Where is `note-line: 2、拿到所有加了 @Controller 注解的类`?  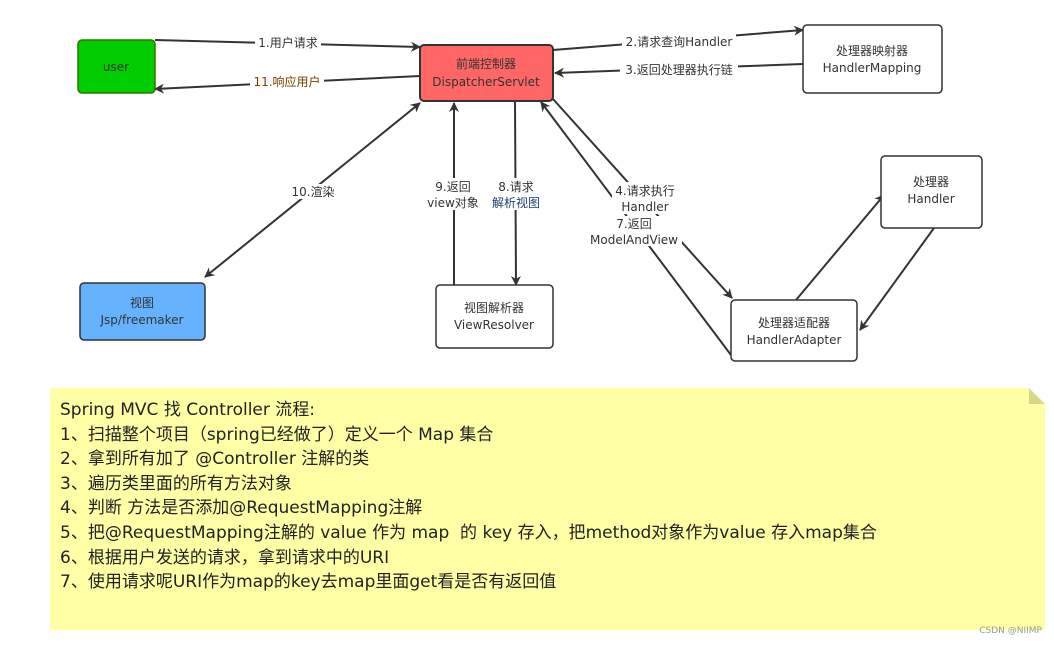 note-line: 2、拿到所有加了 @Controller 注解的类 is located at coordinates (215, 459).